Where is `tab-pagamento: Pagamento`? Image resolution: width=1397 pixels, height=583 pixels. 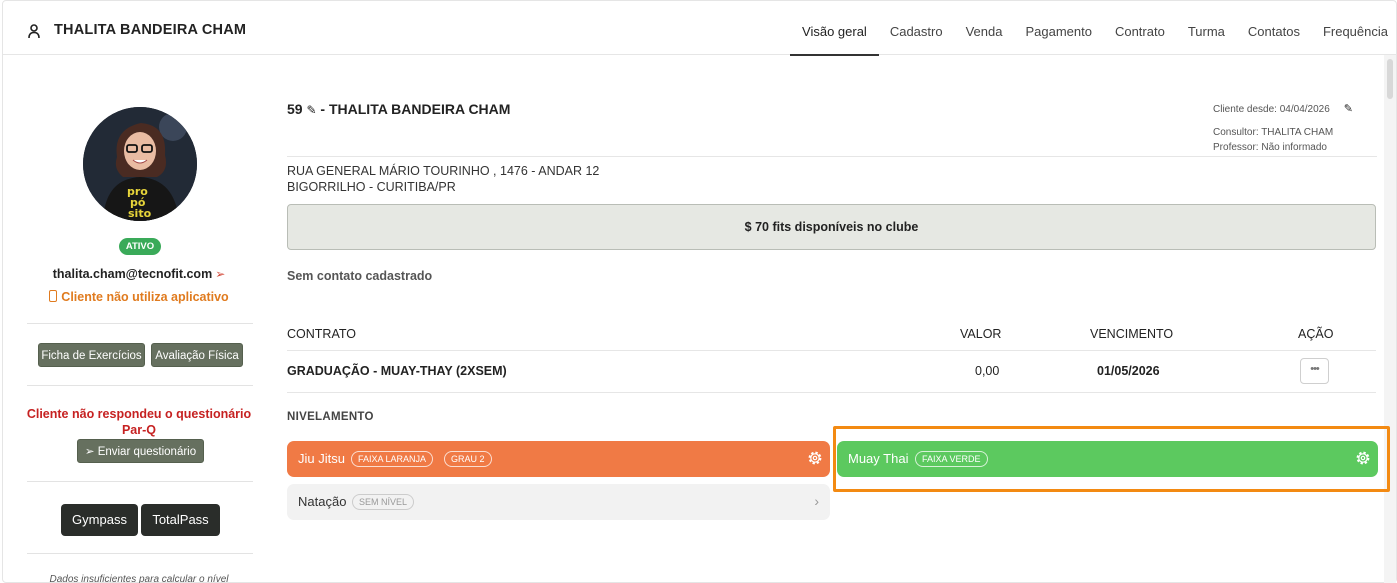 tab-pagamento: Pagamento is located at coordinates (1058, 28).